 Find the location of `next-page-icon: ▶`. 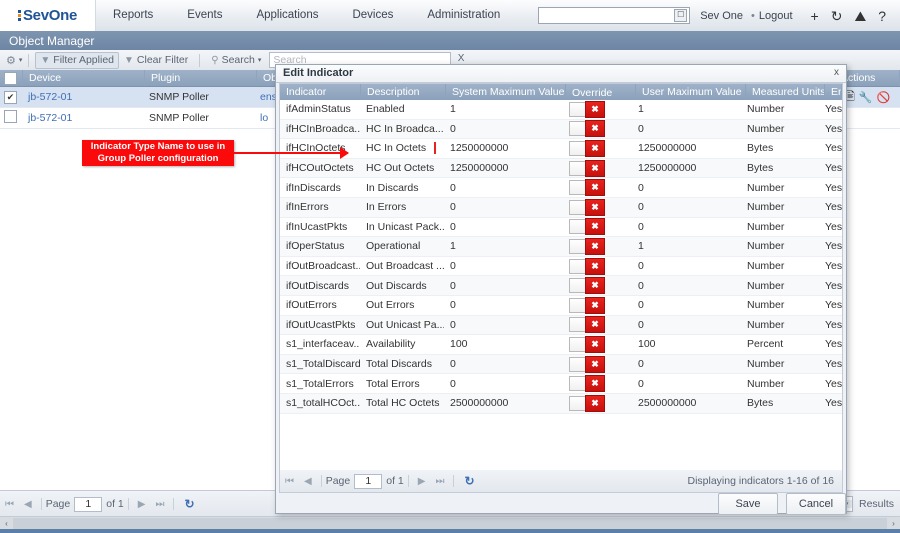

next-page-icon: ▶ is located at coordinates (142, 504).